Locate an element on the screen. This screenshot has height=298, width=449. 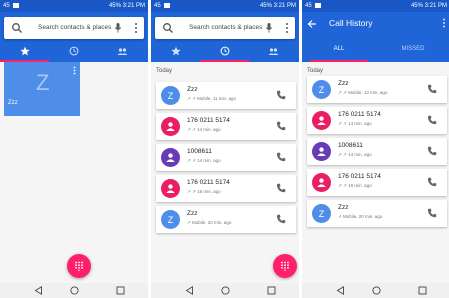
tab-missed: MISSED is located at coordinates (412, 52).